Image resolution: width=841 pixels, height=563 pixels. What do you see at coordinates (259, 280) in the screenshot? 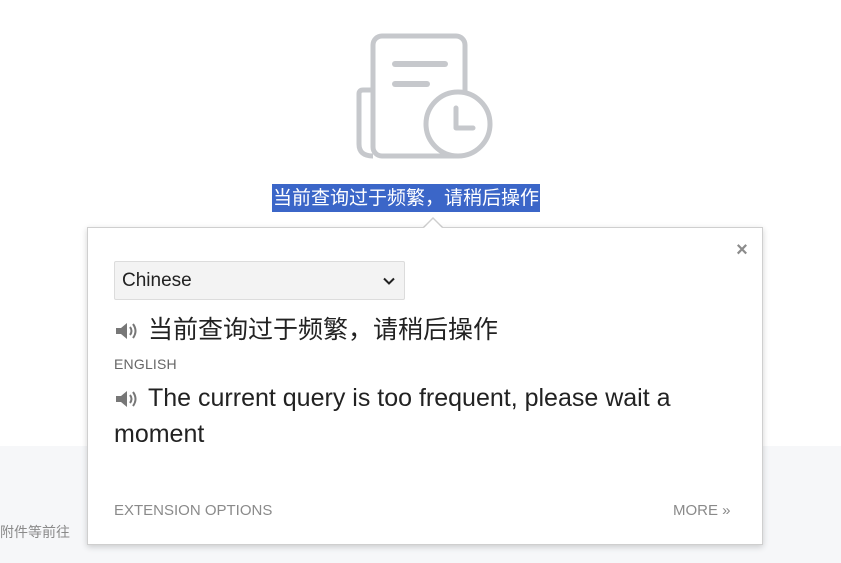
I see `source-language-select: Chinese` at bounding box center [259, 280].